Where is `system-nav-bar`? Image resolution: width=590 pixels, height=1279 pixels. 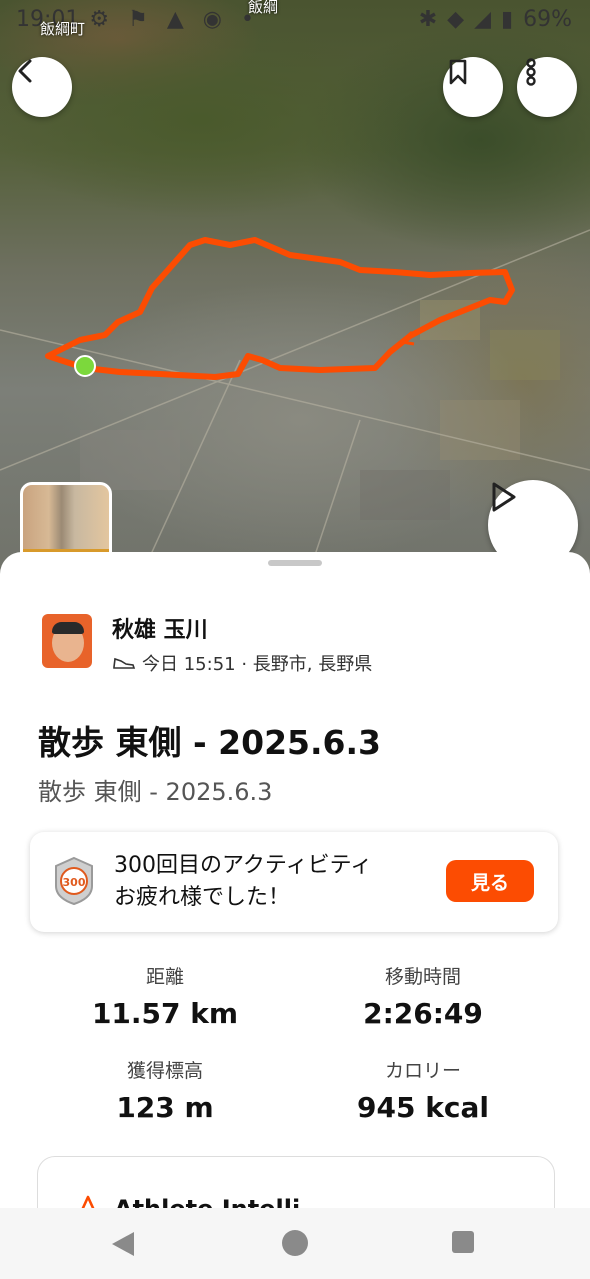 system-nav-bar is located at coordinates (295, 1243).